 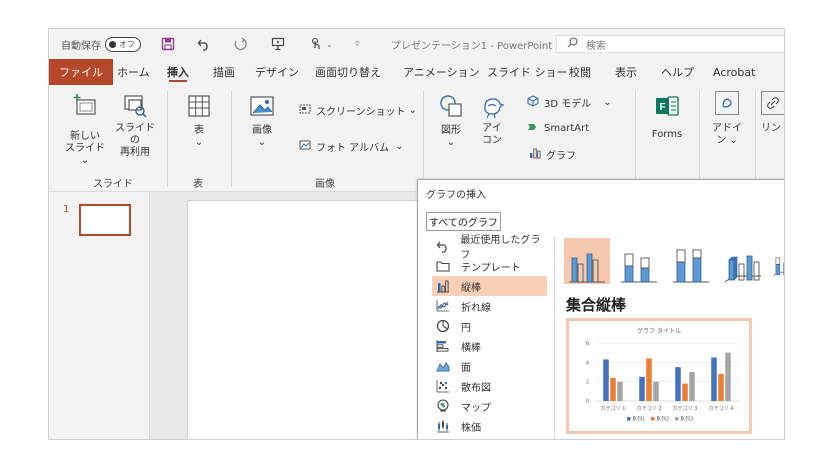 What do you see at coordinates (489, 426) in the screenshot?
I see `chart-type-stock: 株価` at bounding box center [489, 426].